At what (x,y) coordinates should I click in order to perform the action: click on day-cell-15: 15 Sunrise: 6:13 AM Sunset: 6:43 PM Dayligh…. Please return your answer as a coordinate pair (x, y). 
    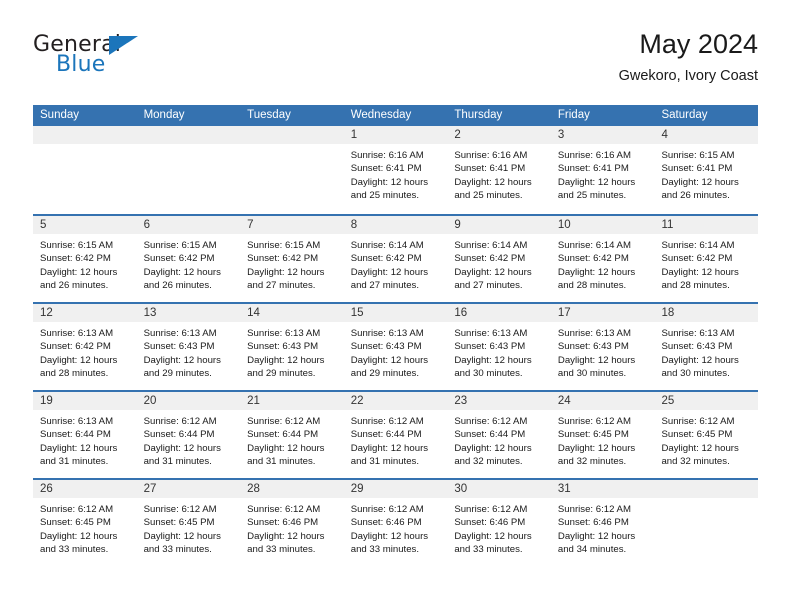
    Looking at the image, I should click on (395, 347).